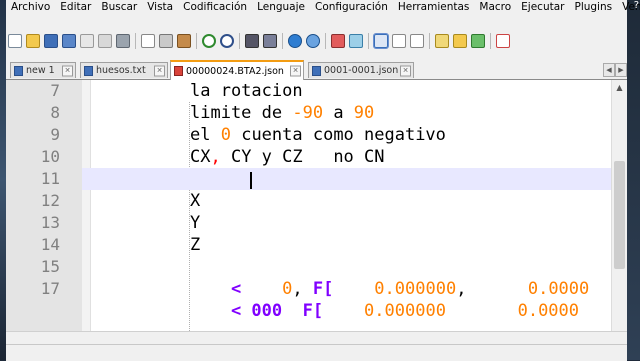 Image resolution: width=640 pixels, height=361 pixels. I want to click on language-icon, so click(442, 41).